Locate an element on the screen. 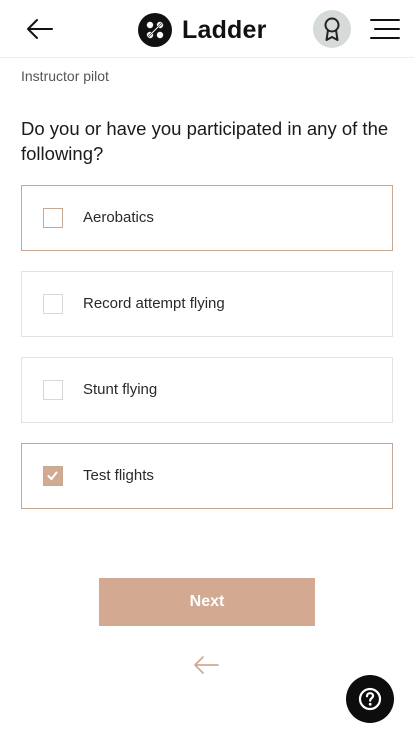 The image size is (414, 736). hamburger-menu-icon is located at coordinates (385, 29).